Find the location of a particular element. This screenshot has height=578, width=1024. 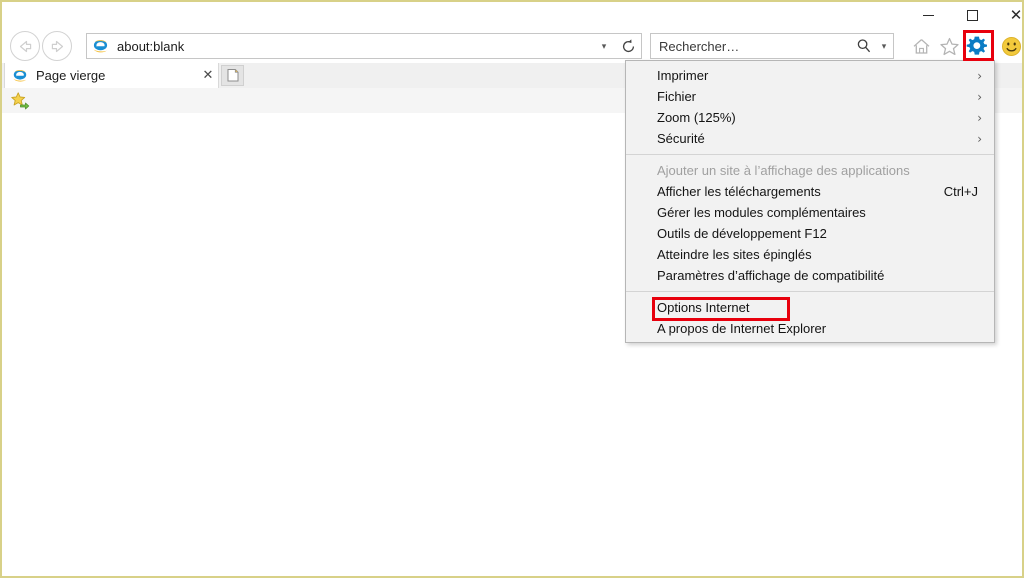

menu-item: Gérer les modules complémentaires is located at coordinates (810, 212).